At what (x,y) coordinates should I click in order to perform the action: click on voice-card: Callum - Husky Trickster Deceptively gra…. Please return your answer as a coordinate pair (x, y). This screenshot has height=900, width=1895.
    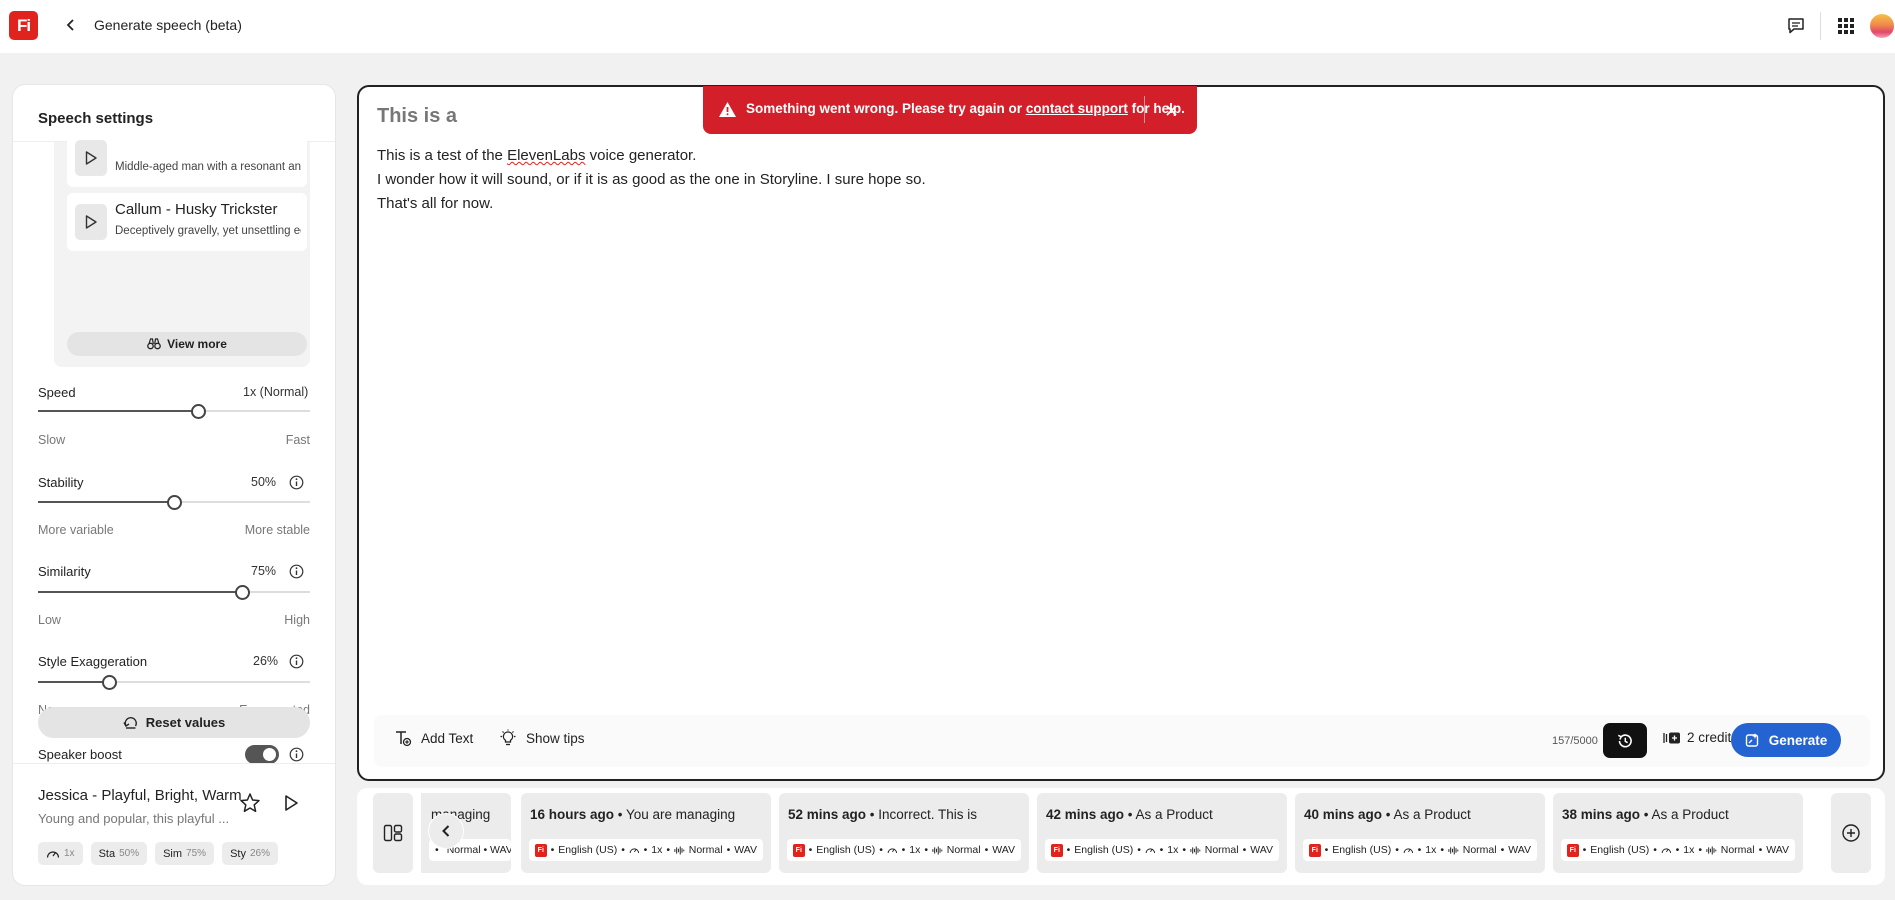
    Looking at the image, I should click on (187, 222).